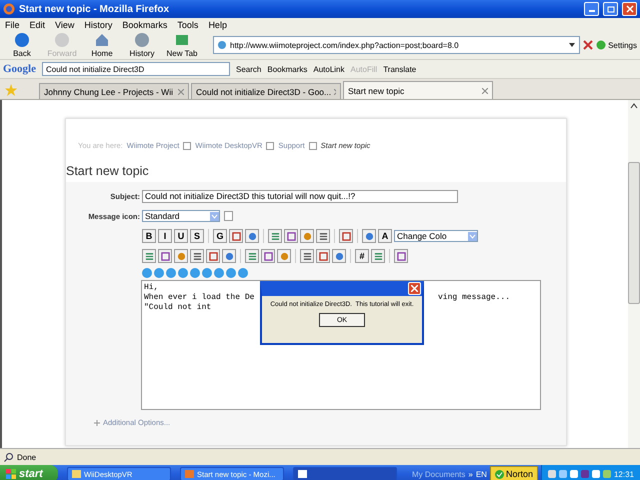 This screenshot has height=480, width=640. Describe the element at coordinates (591, 9) in the screenshot. I see `minimize-button` at that location.